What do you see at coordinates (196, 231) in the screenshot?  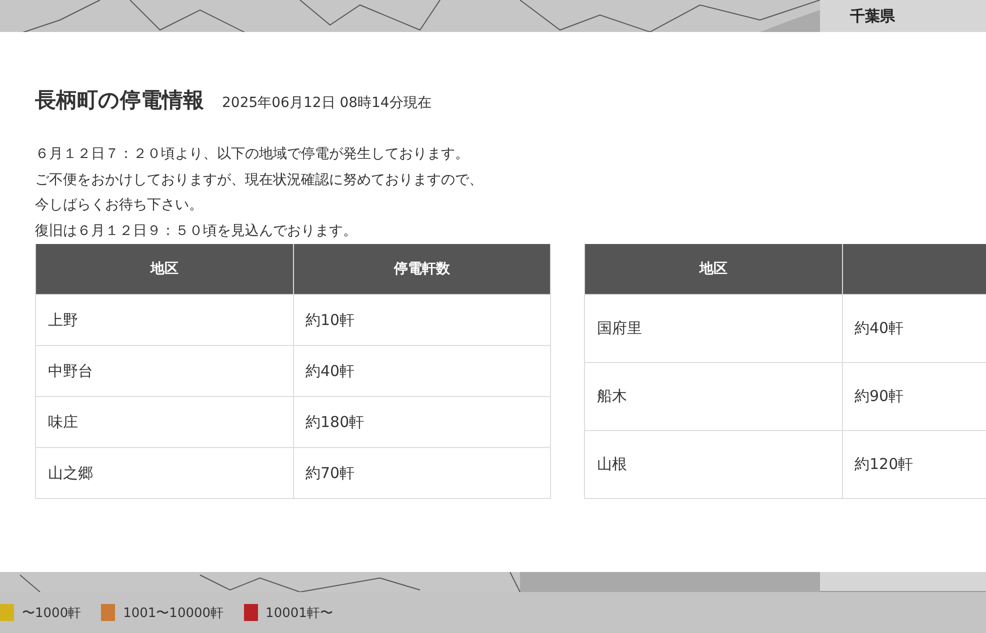 I see `notice-text: 復旧は６月１２日９：５０頃を見込んでおります。` at bounding box center [196, 231].